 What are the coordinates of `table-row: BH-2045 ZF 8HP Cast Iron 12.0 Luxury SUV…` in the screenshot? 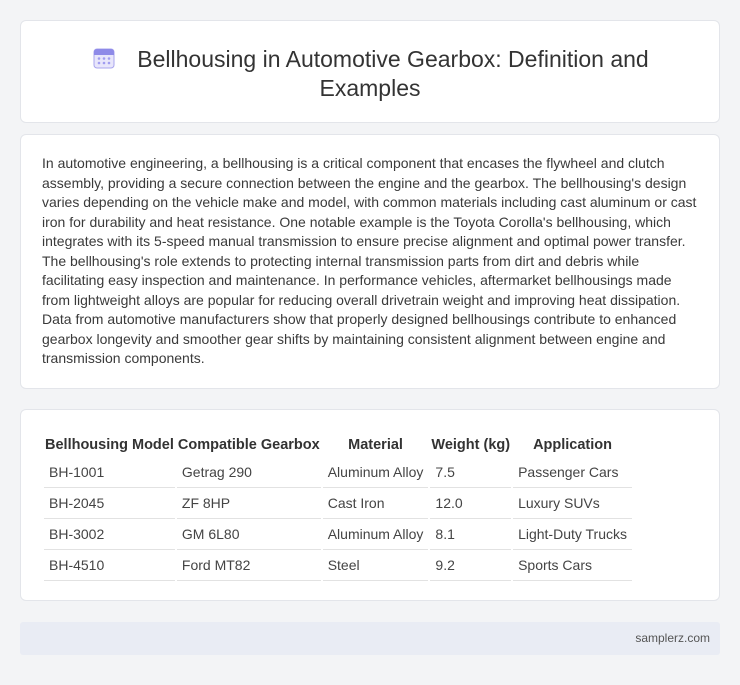 It's located at (338, 503).